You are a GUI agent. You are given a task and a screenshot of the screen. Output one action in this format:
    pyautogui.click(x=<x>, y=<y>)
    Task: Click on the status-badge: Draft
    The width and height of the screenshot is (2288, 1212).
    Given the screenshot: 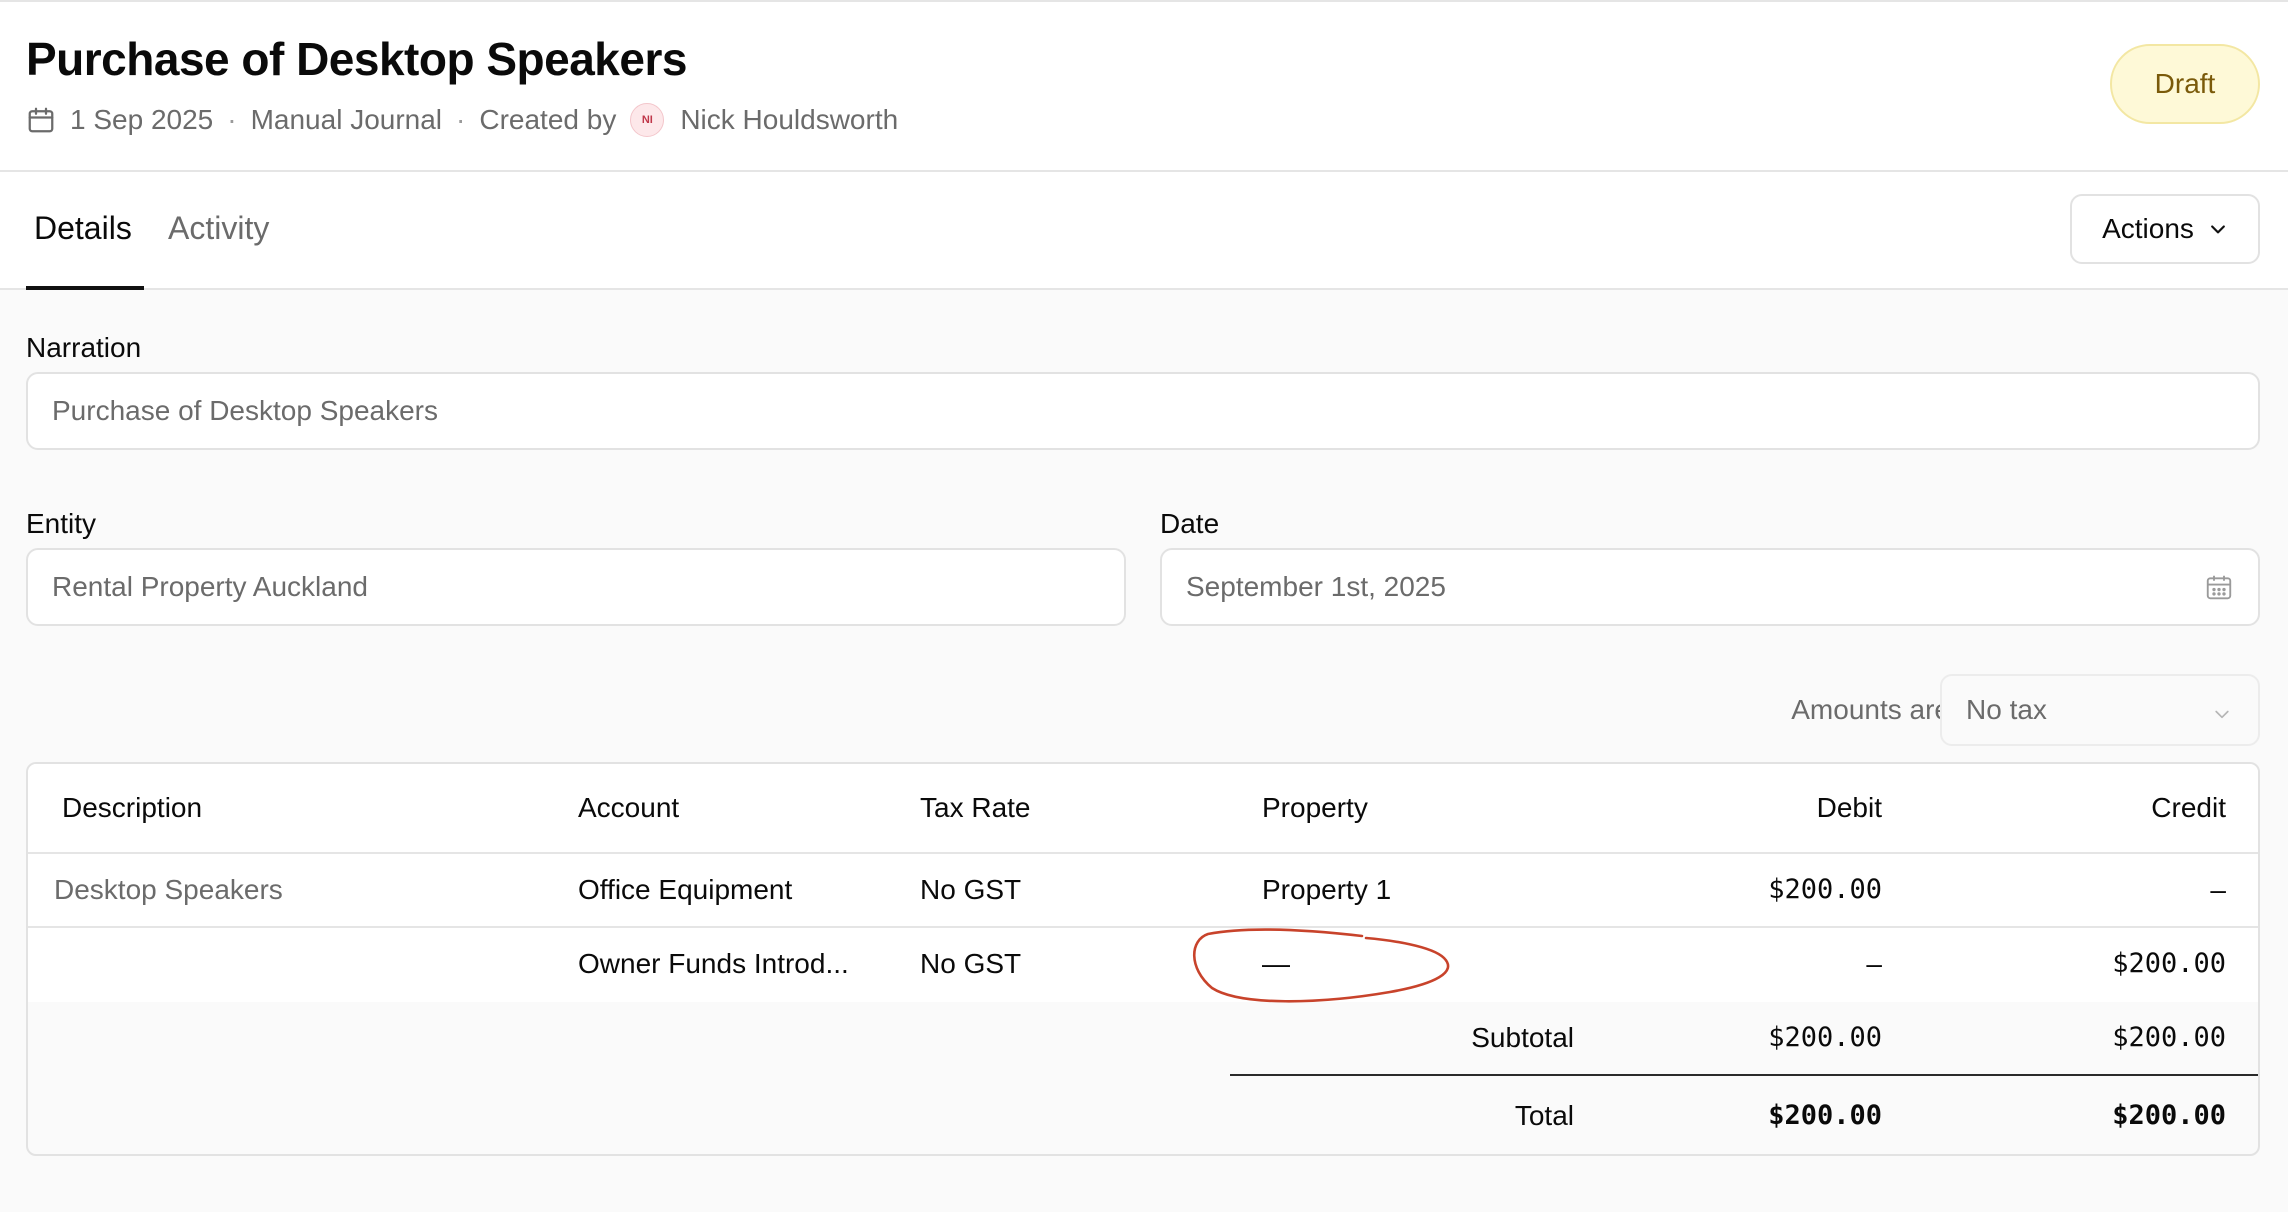 What is the action you would take?
    pyautogui.click(x=2185, y=84)
    